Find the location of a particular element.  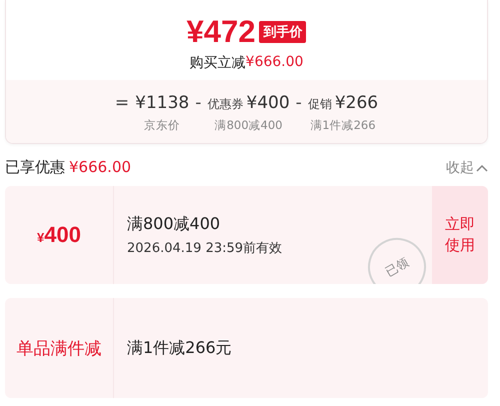

term-value: ¥1138 is located at coordinates (162, 103).